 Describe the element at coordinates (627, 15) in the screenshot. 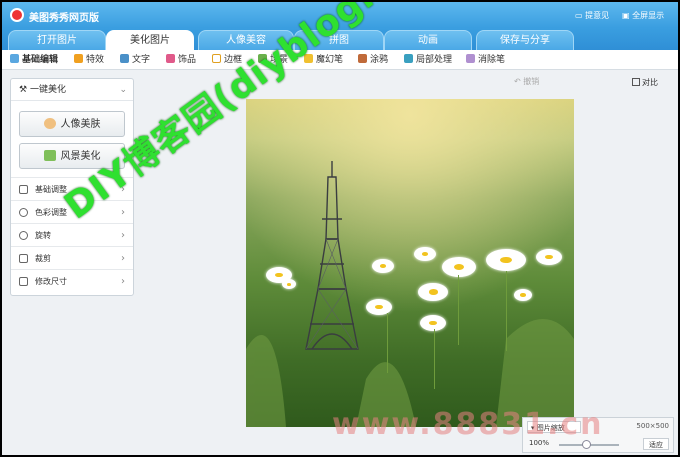

I see `fullscreen-icon: ▣` at that location.